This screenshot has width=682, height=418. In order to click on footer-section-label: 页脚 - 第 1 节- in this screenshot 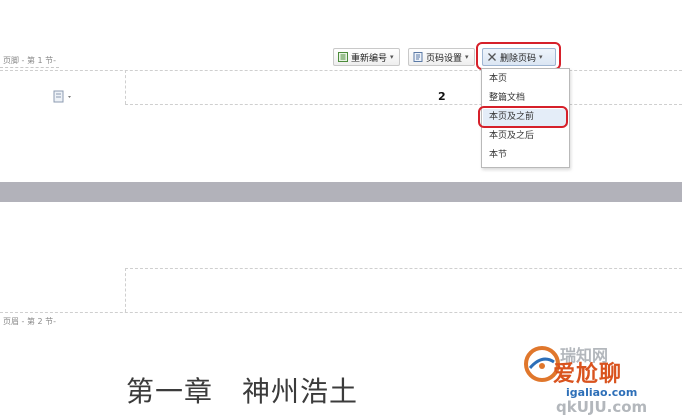, I will do `click(30, 61)`.